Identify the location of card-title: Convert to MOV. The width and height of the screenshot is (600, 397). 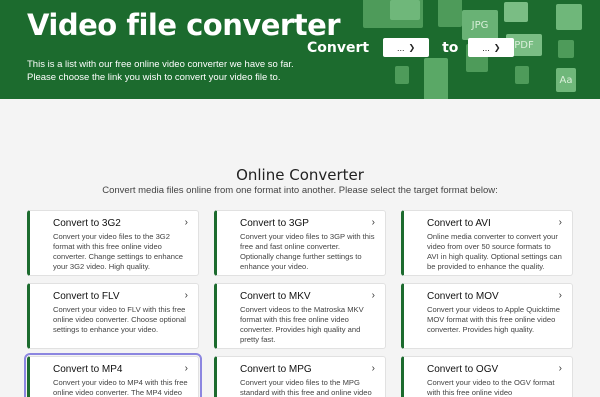
(463, 296).